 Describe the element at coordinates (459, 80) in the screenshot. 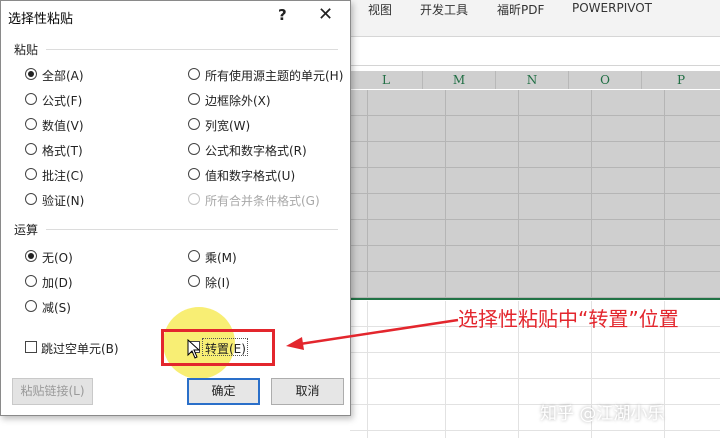

I see `column-header-m: M` at that location.